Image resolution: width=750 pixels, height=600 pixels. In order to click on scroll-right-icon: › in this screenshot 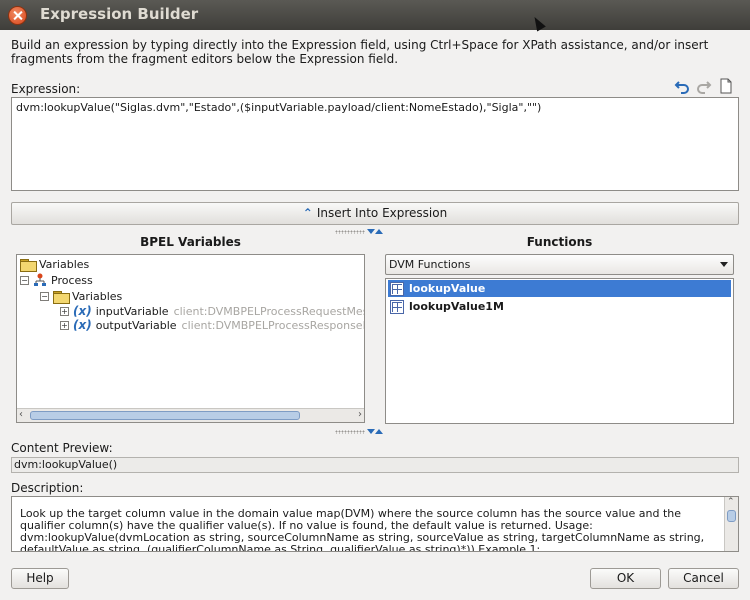, I will do `click(360, 414)`.